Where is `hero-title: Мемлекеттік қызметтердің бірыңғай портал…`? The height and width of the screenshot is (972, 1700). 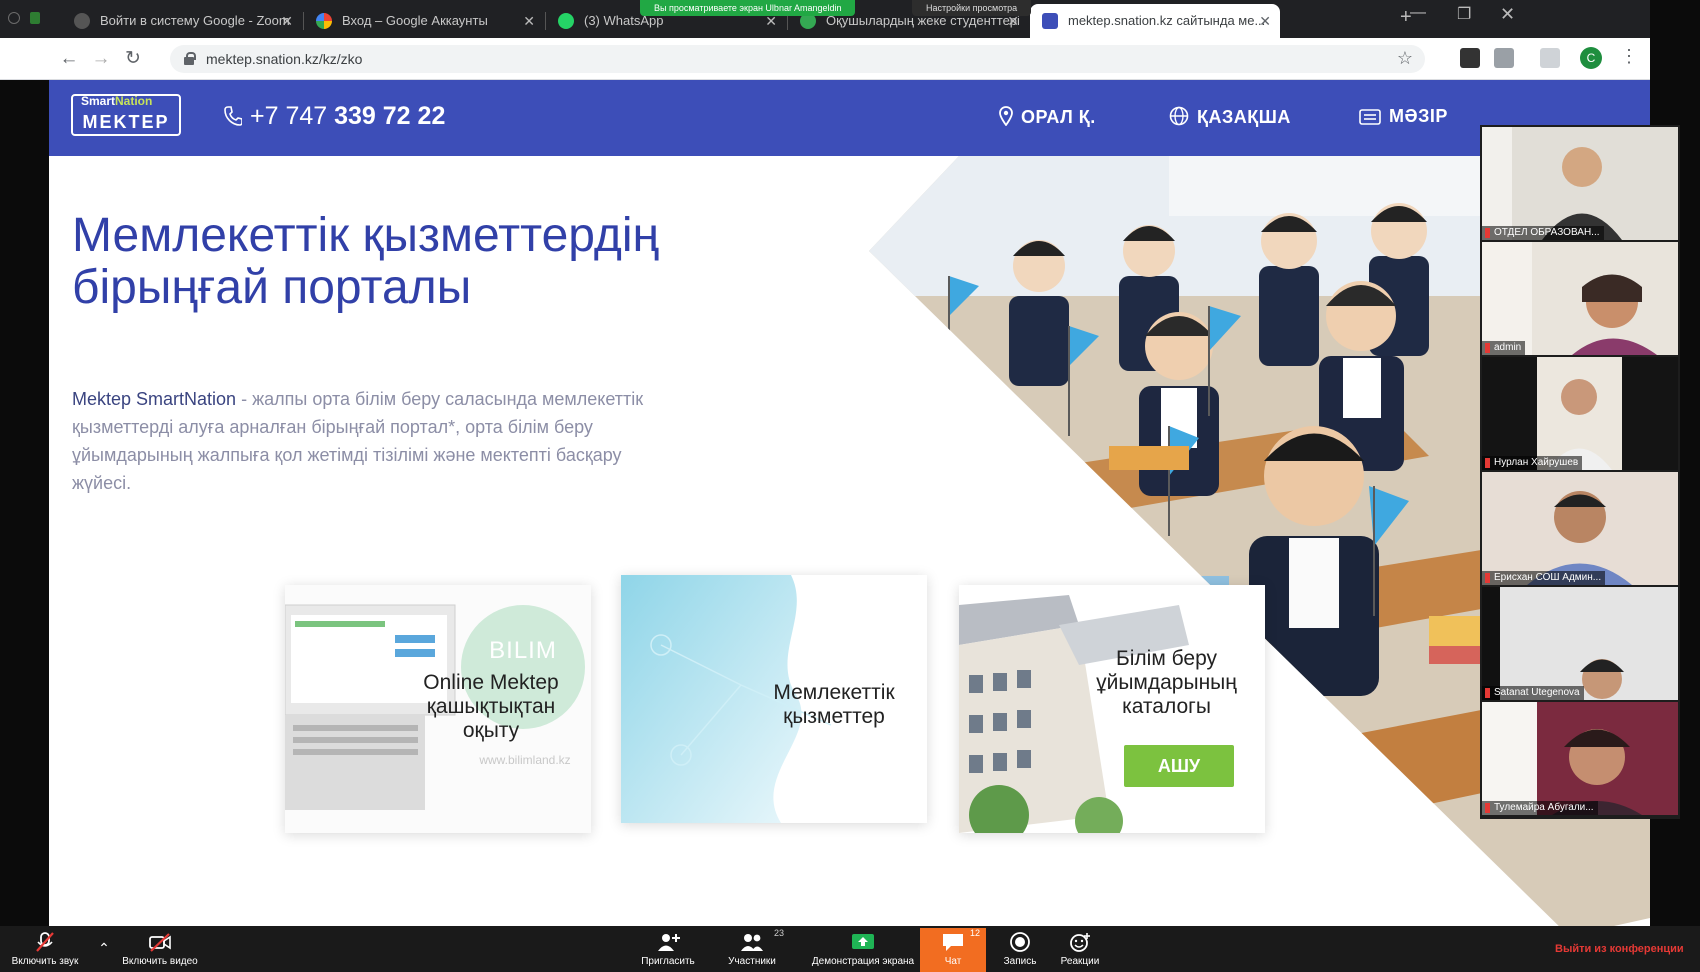 hero-title: Мемлекеттік қызметтердің бірыңғай портал… is located at coordinates (366, 261).